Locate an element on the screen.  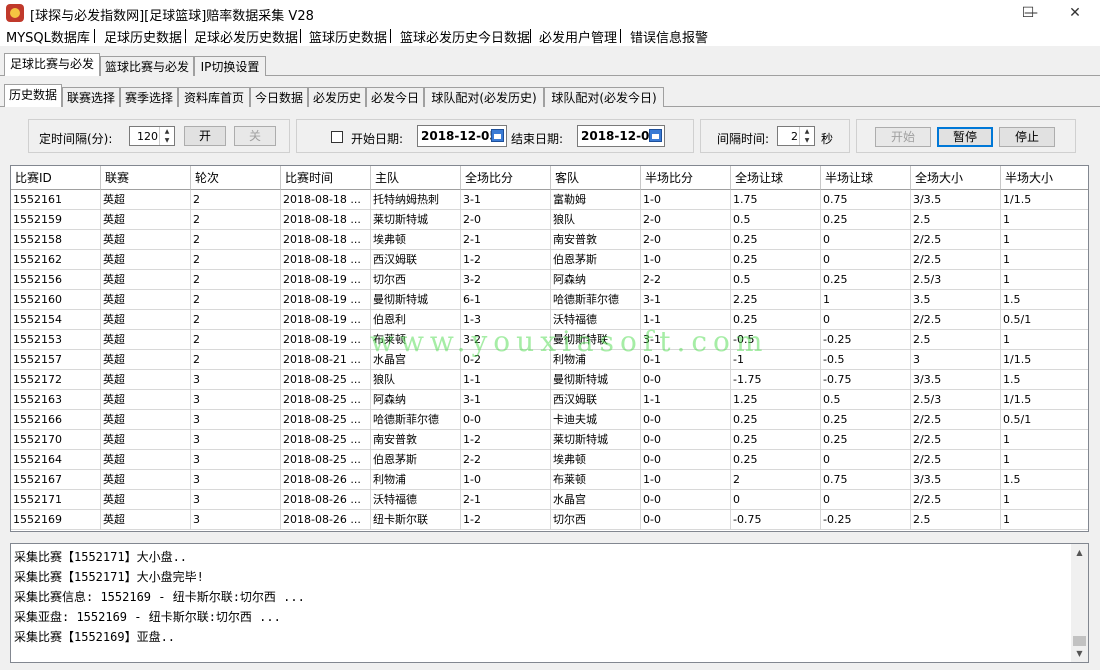
table-cell: 伯恩茅斯 is located at coordinates (416, 460).